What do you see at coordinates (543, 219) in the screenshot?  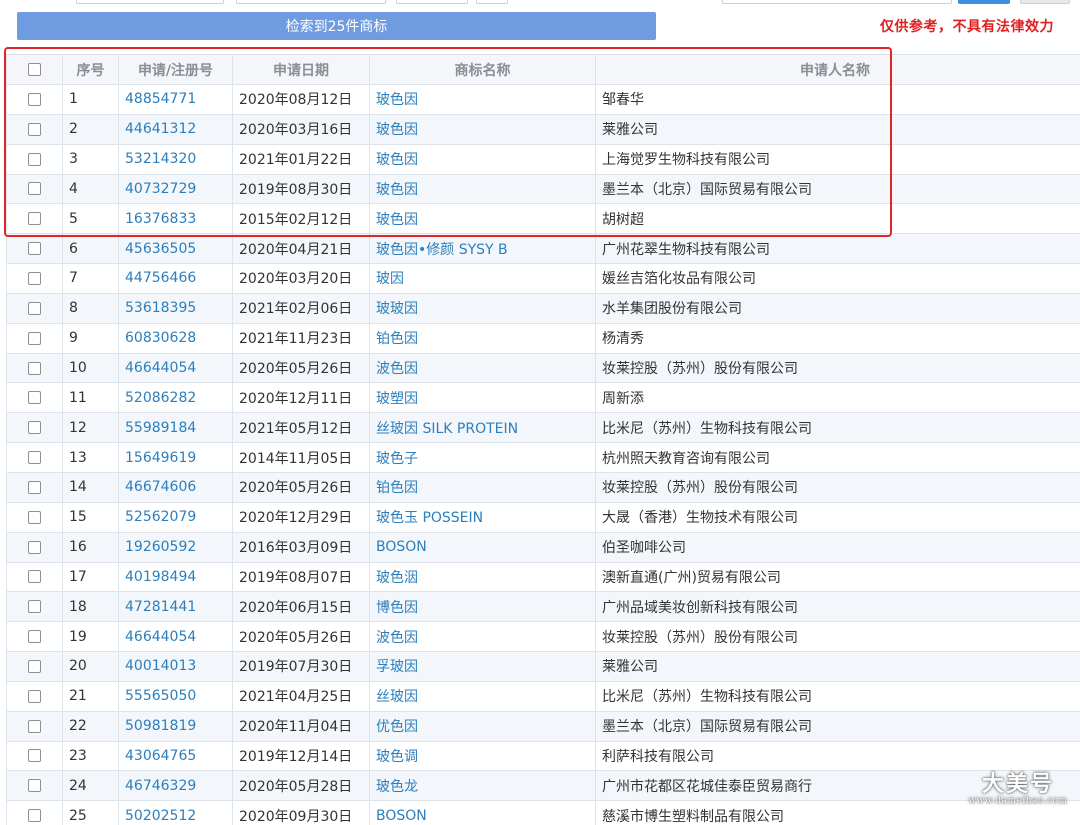 I see `table-row: 5 16376833 2015年02月12日 玻色因 胡树超` at bounding box center [543, 219].